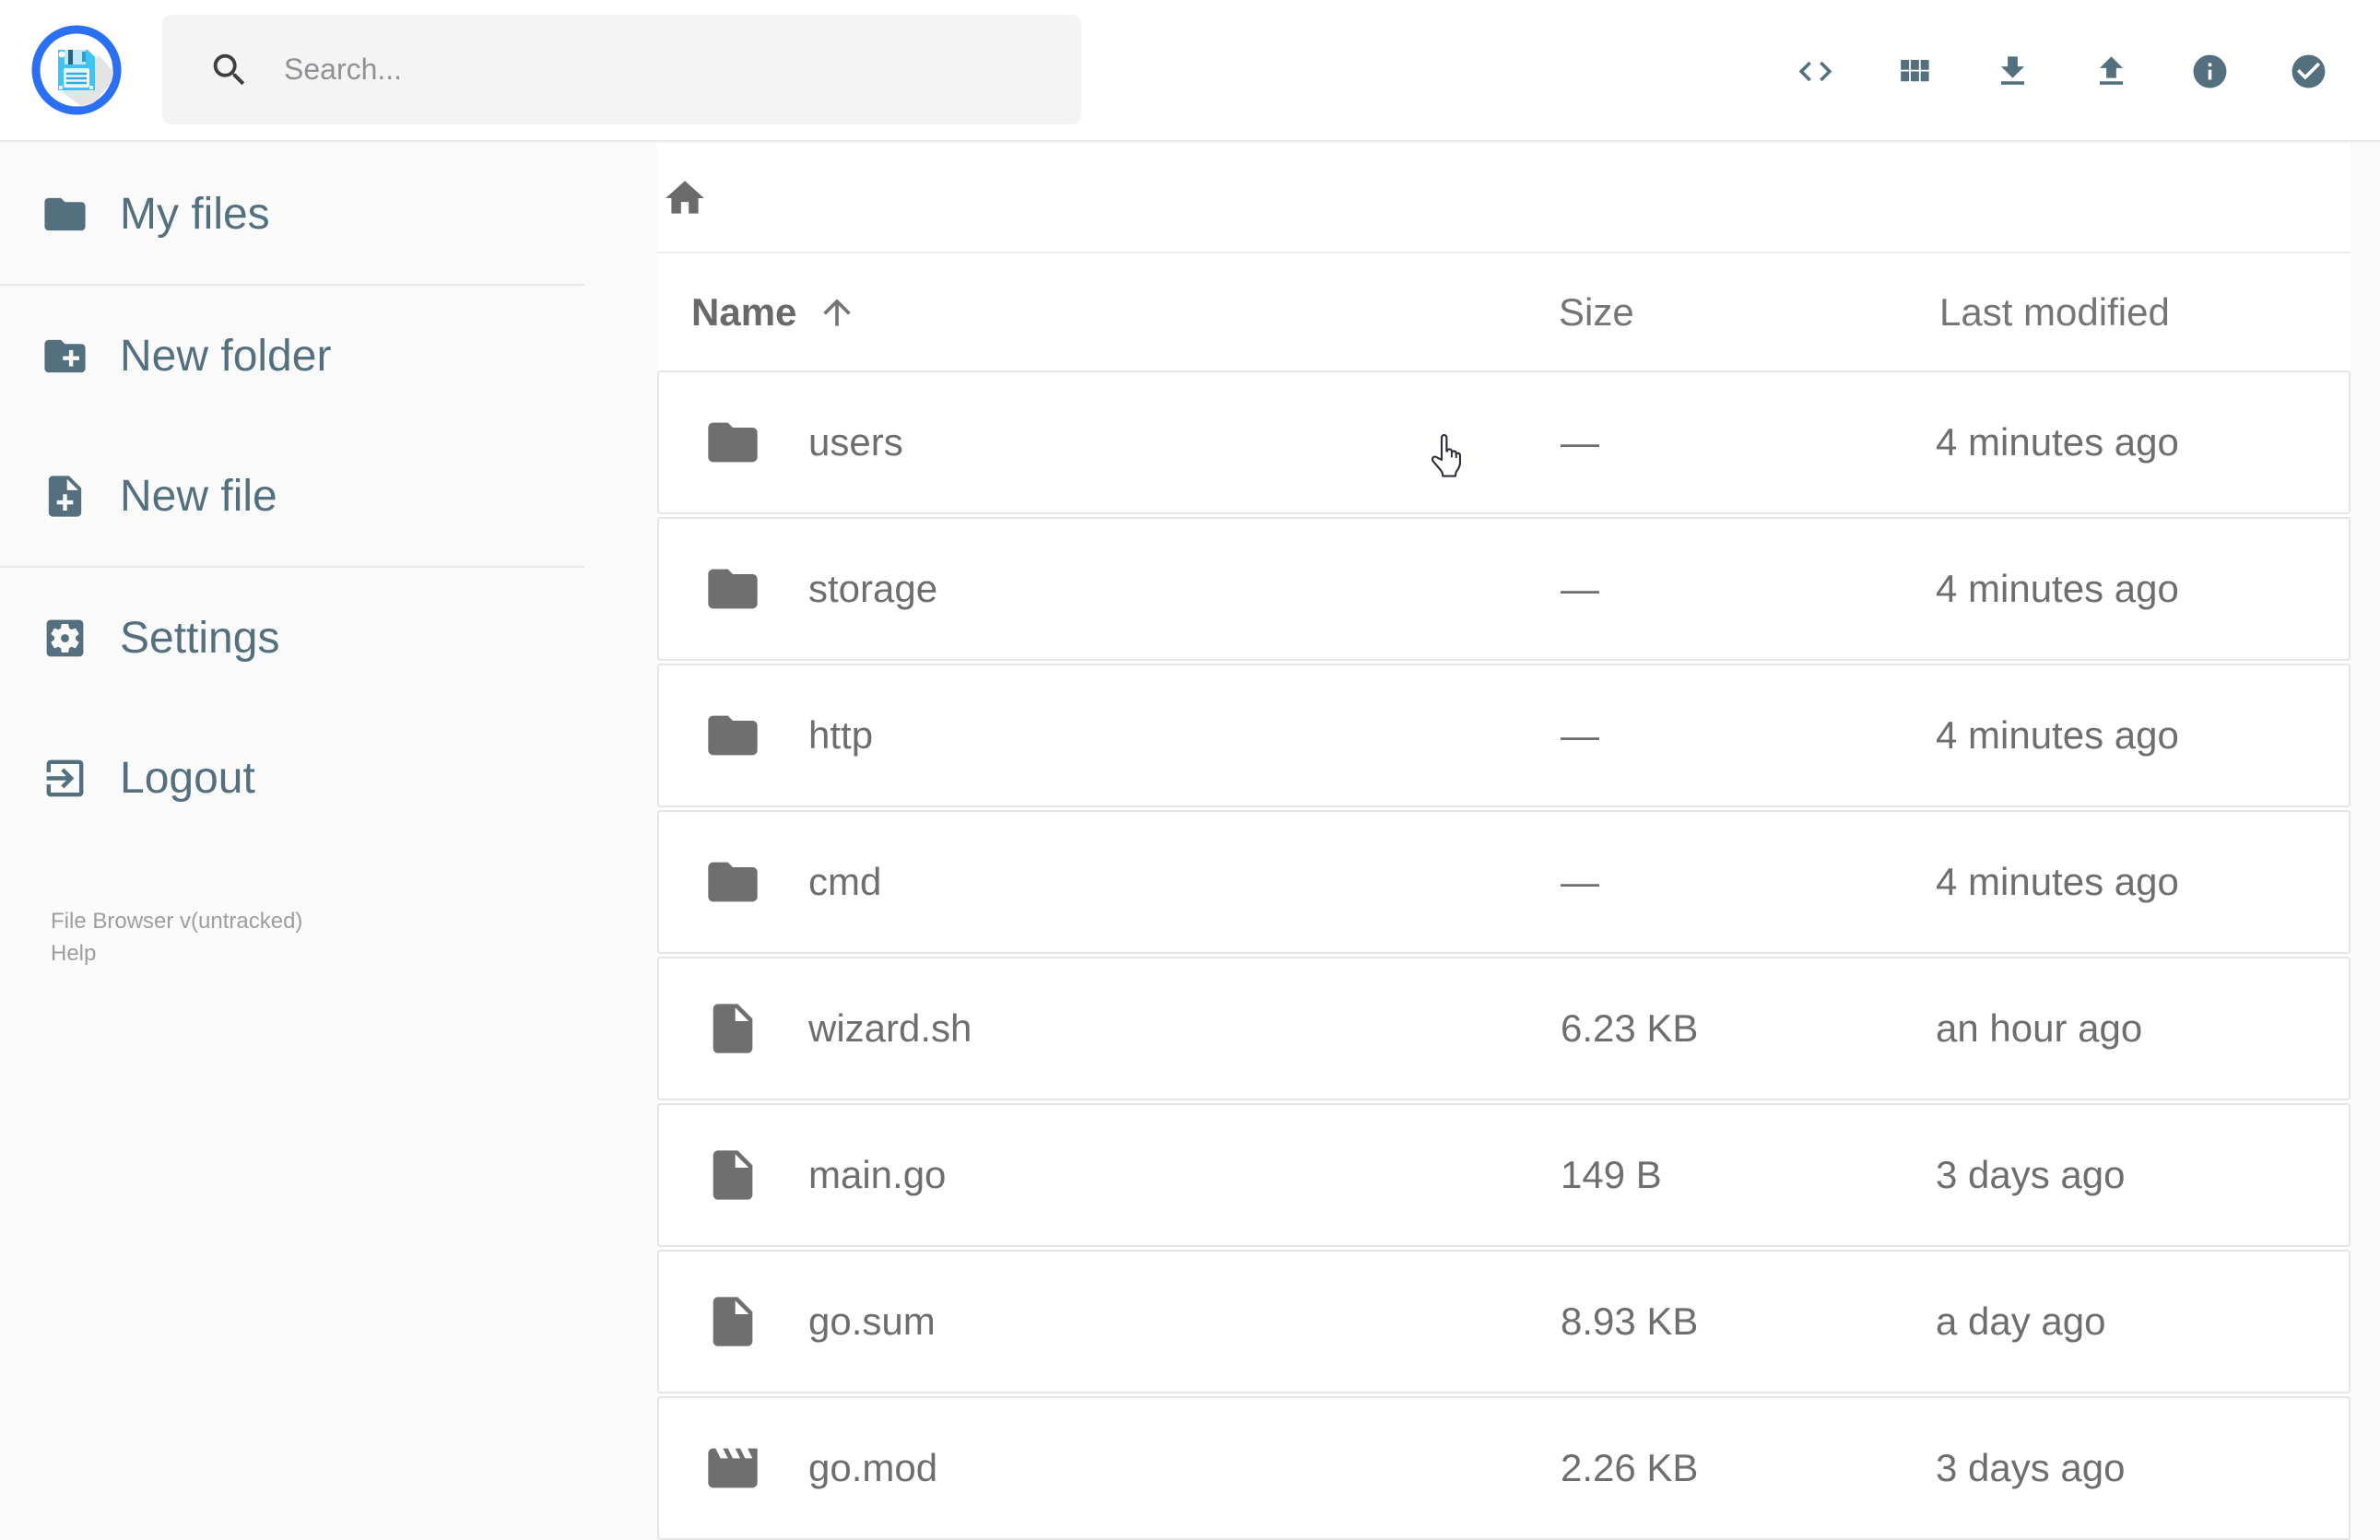  I want to click on file-size: 6.23 KB, so click(1630, 1028).